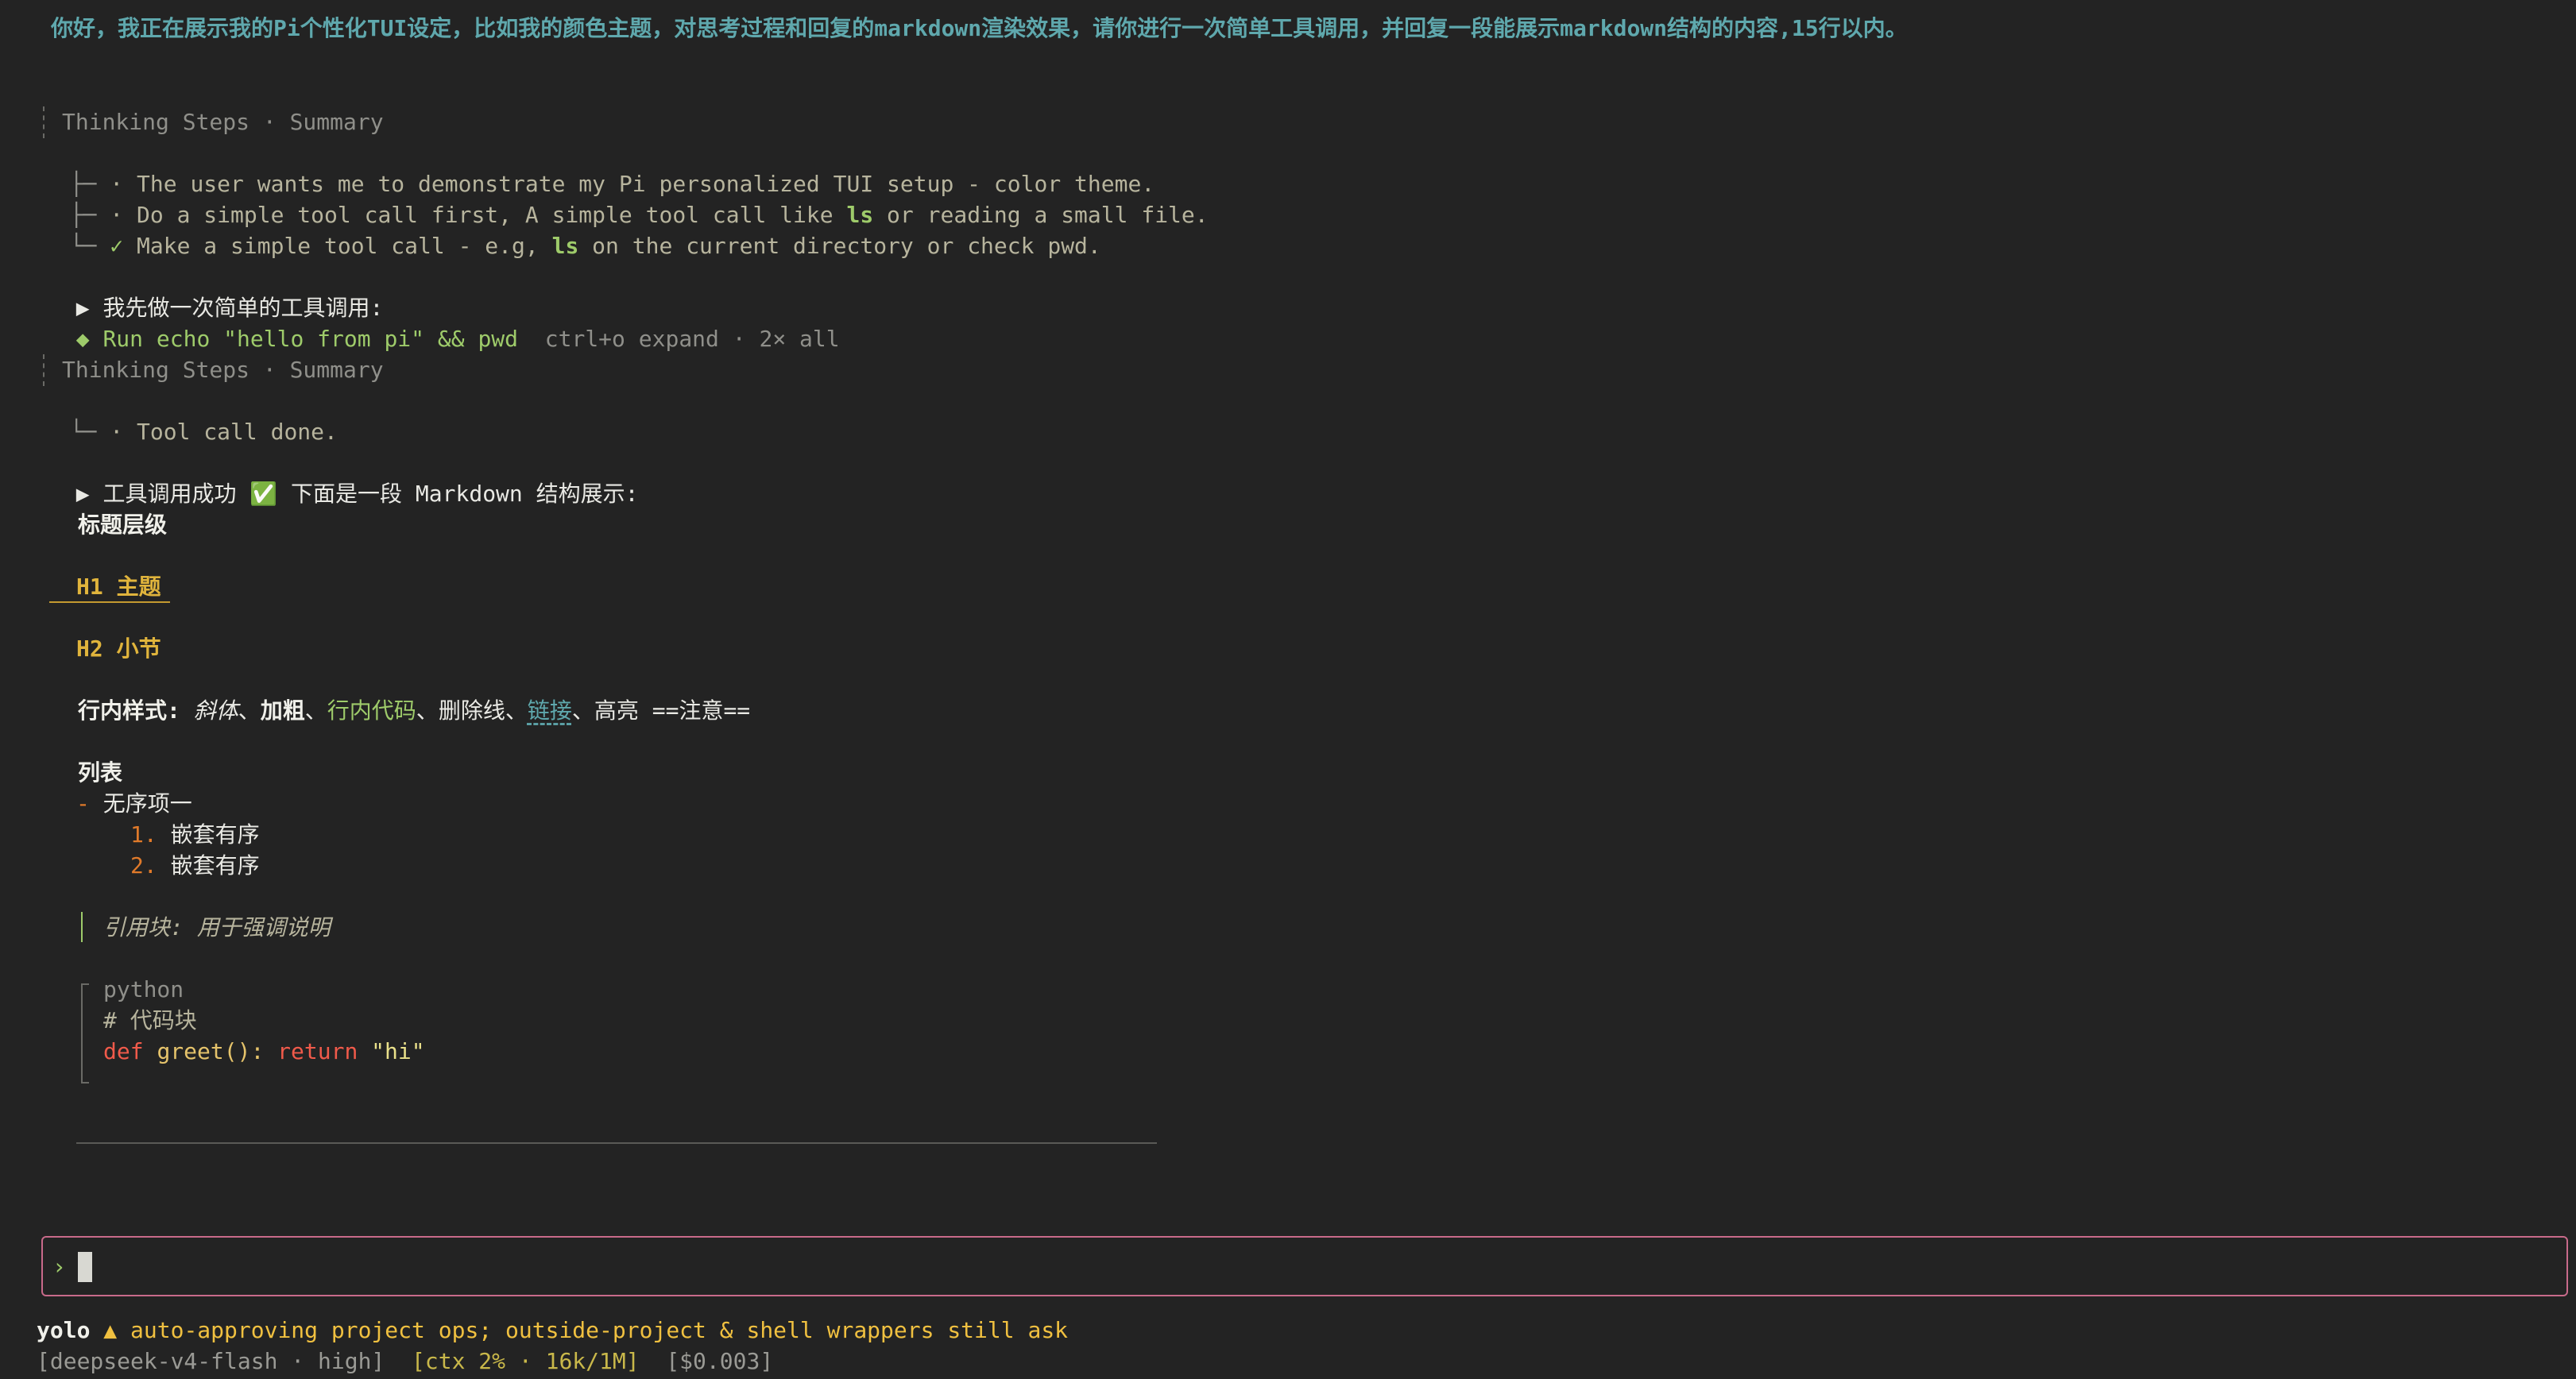  Describe the element at coordinates (616, 1143) in the screenshot. I see `md-horizontal-rule` at that location.